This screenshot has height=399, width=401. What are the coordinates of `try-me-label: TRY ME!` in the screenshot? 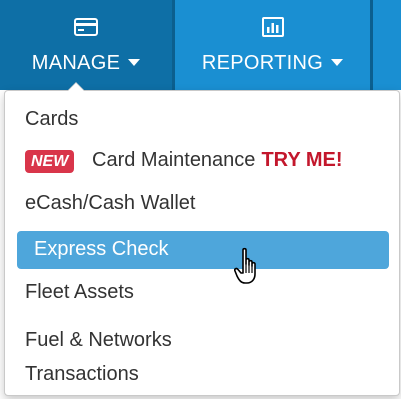 It's located at (302, 160).